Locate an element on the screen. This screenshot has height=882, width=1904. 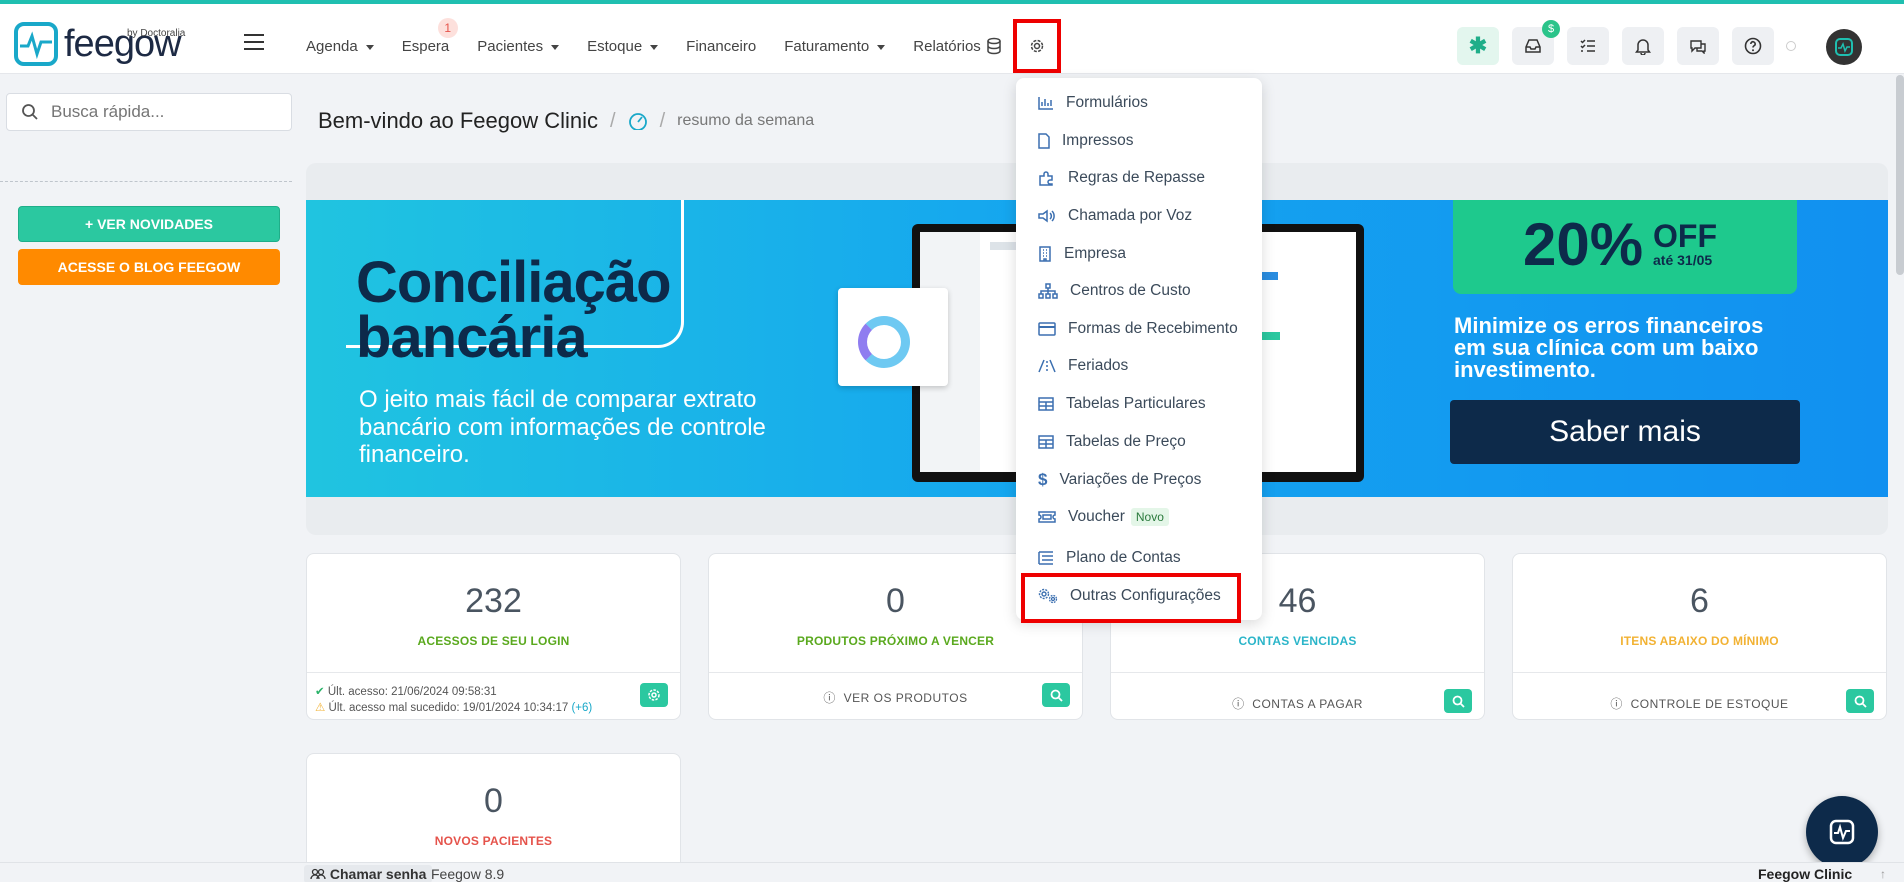
inbox-button: $ is located at coordinates (1536, 42).